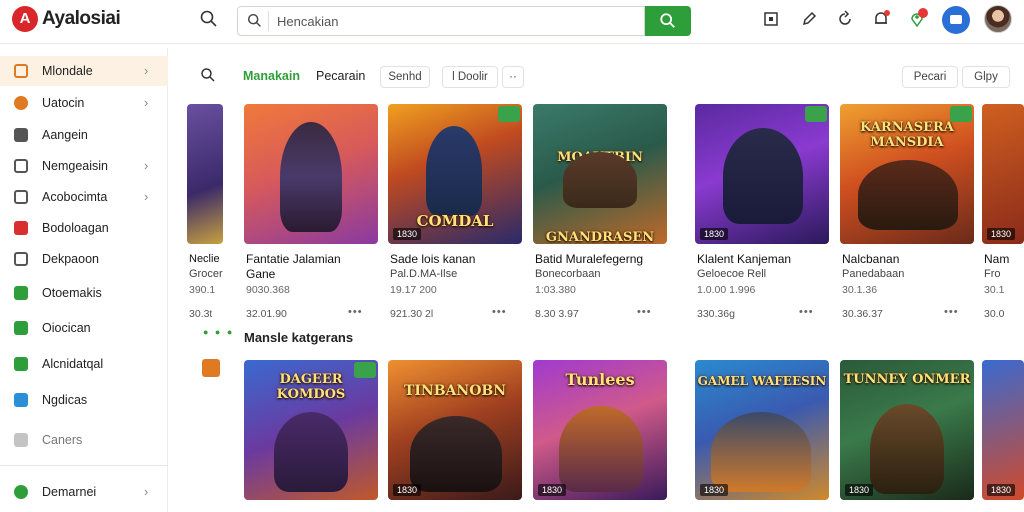 This screenshot has width=1024, height=512. I want to click on sidebar-item-label: Ngdicas, so click(65, 400).